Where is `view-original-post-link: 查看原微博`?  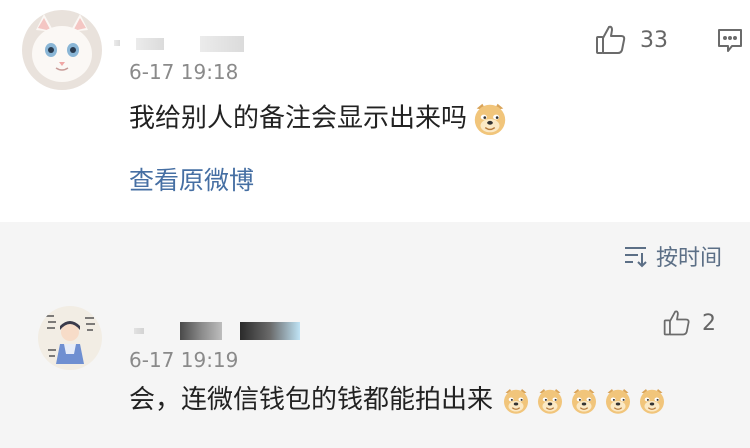
view-original-post-link: 查看原微博 is located at coordinates (191, 181).